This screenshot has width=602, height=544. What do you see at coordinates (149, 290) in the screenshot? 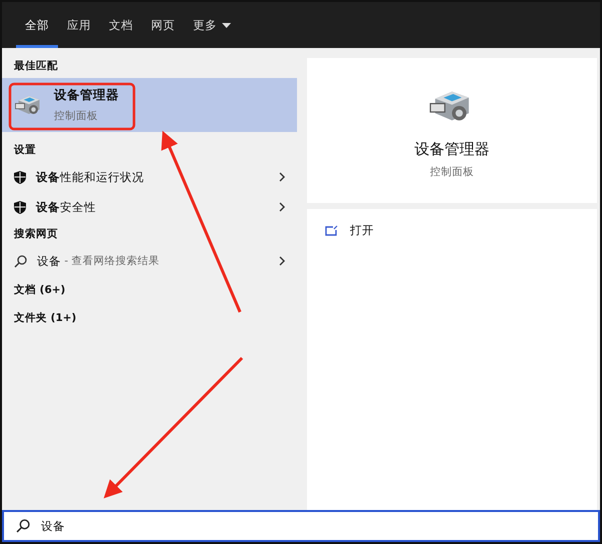
I see `group-heading: 文档 (6+)` at bounding box center [149, 290].